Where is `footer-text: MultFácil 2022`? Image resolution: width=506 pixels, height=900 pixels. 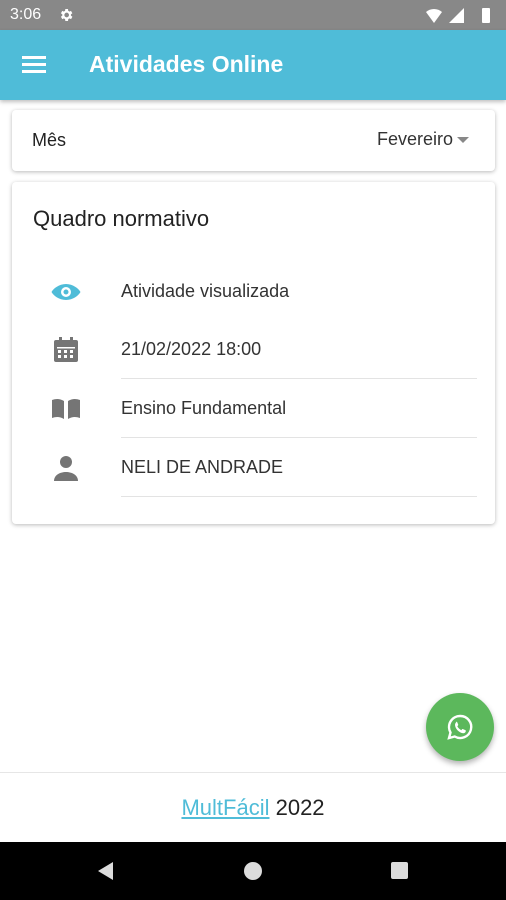 footer-text: MultFácil 2022 is located at coordinates (253, 808).